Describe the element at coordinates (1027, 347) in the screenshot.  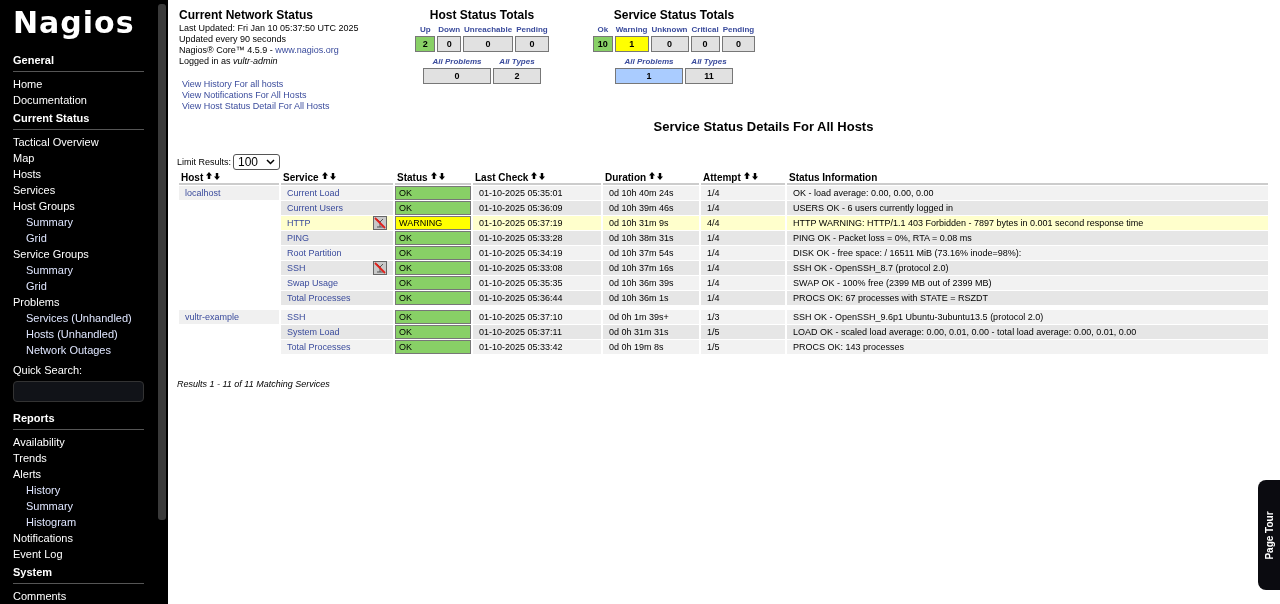
I see `status-info-cell: PROCS OK: 143 processes` at that location.